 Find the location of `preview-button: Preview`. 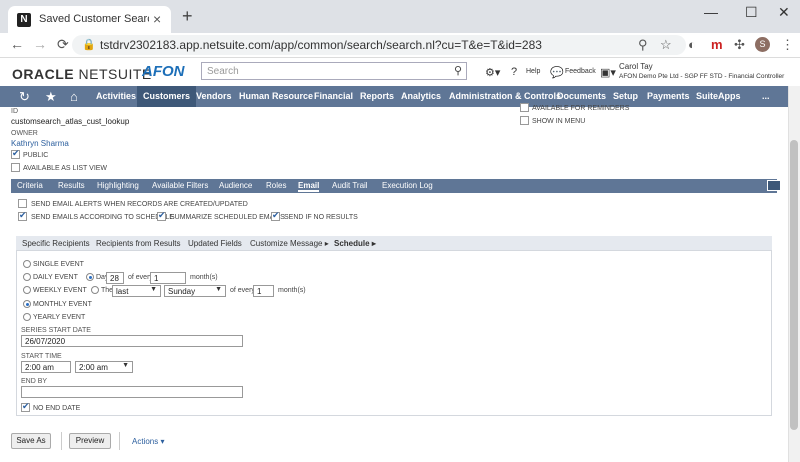

preview-button: Preview is located at coordinates (90, 441).